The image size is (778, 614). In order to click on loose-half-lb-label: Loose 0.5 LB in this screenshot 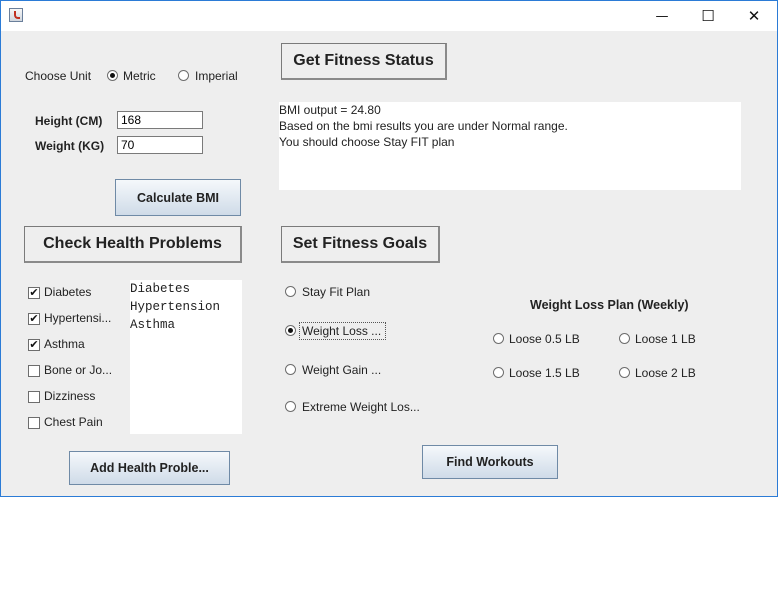, I will do `click(544, 339)`.